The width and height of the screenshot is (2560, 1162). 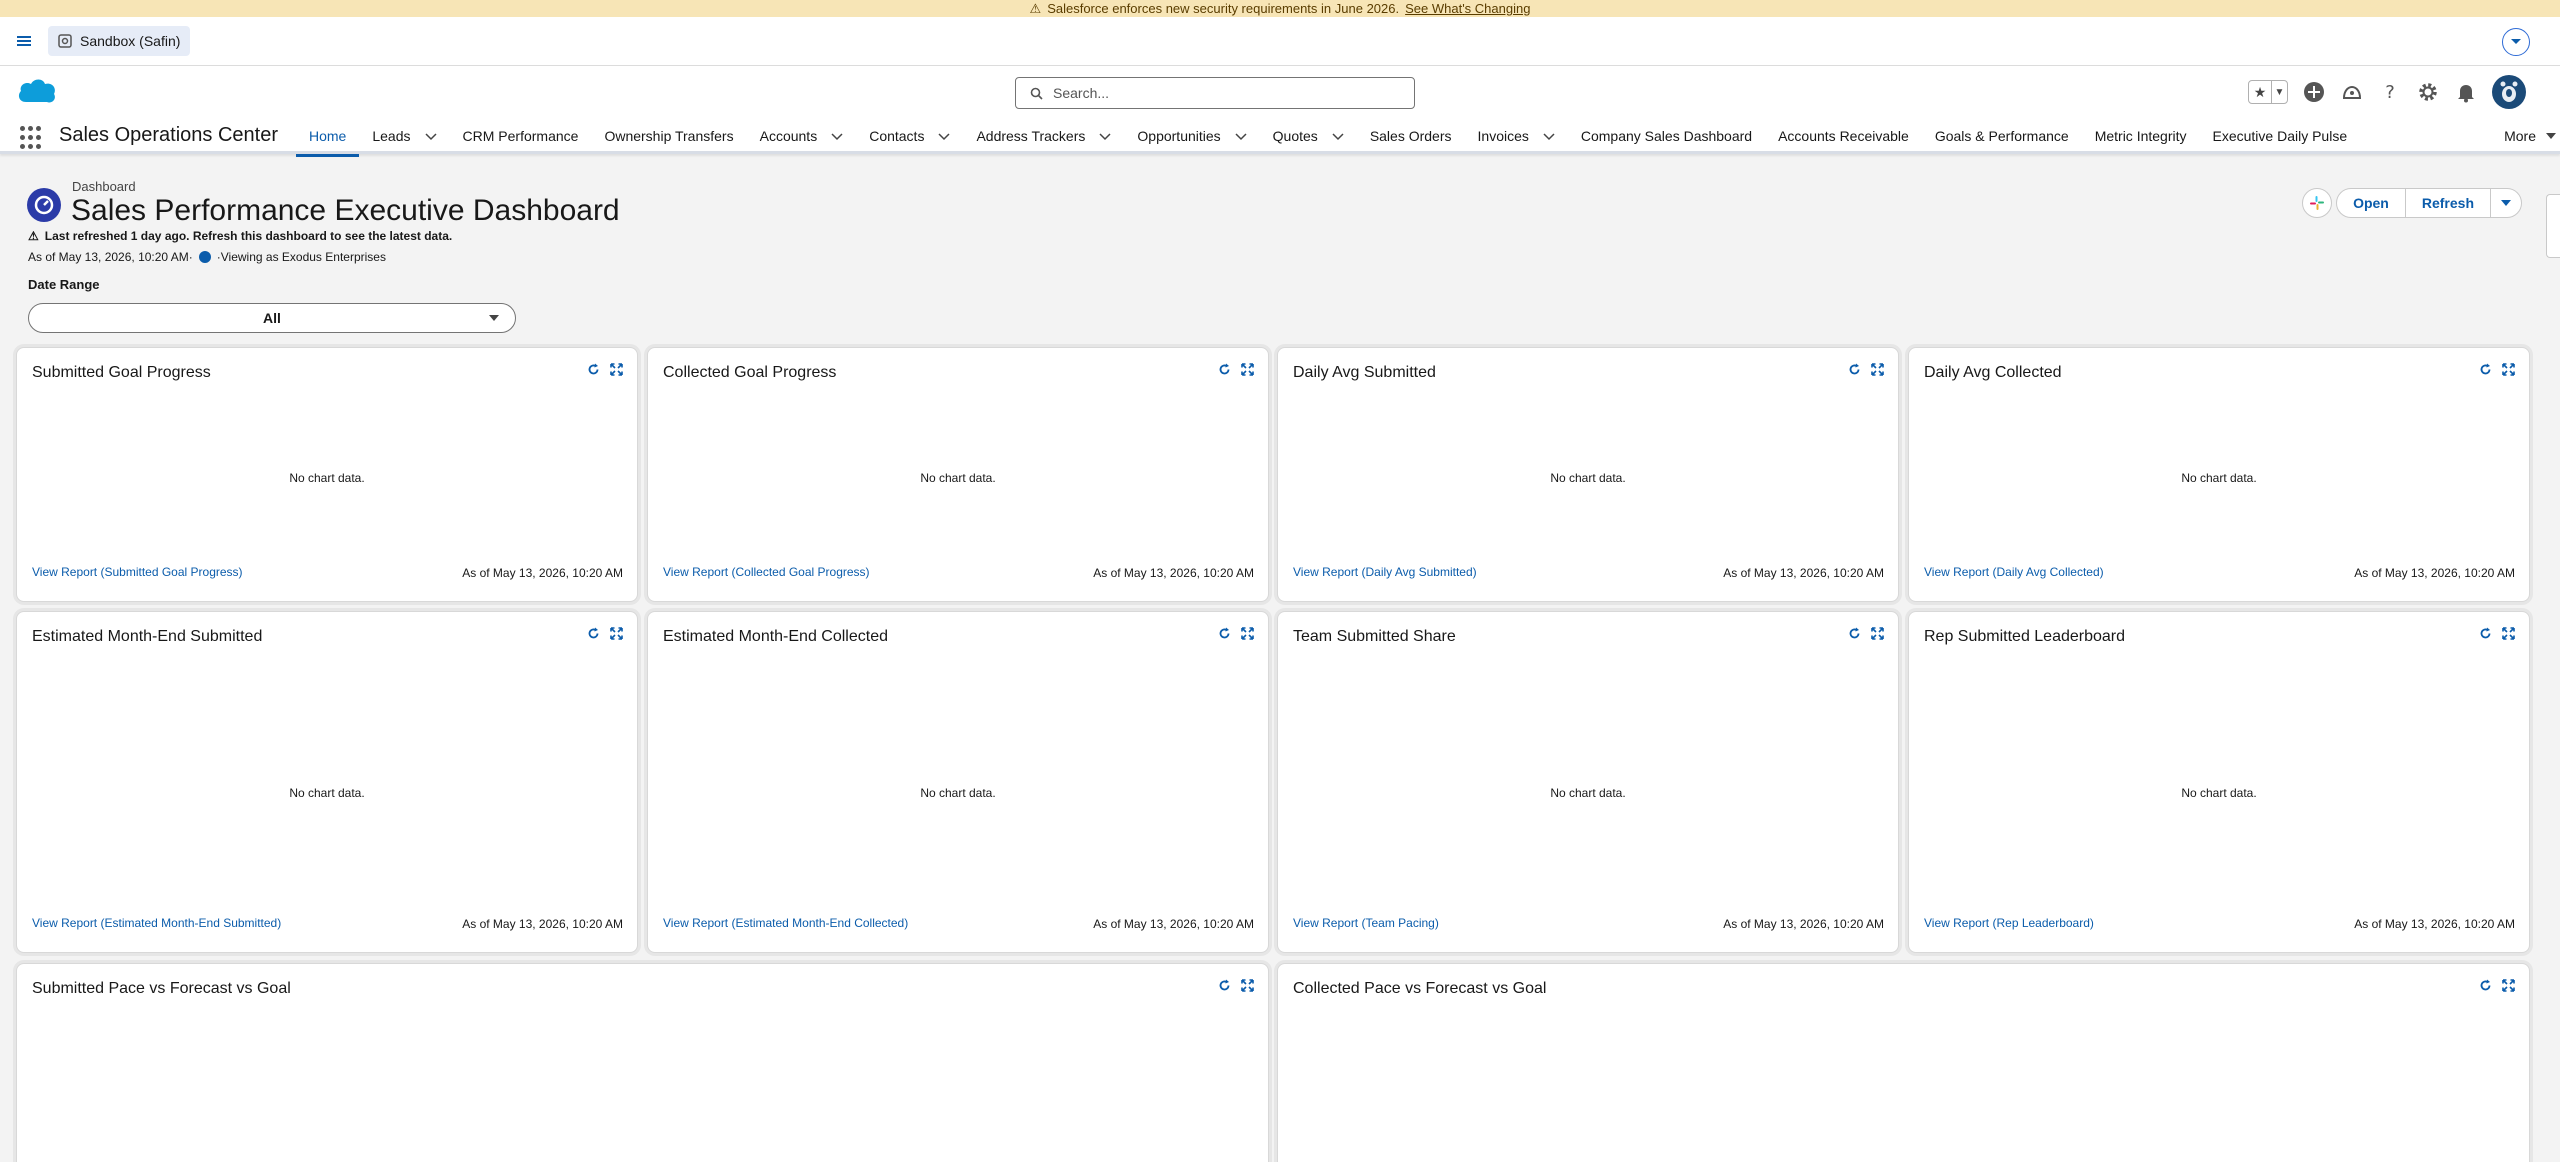 I want to click on nav-tab-quotes: Quotes, so click(x=1308, y=136).